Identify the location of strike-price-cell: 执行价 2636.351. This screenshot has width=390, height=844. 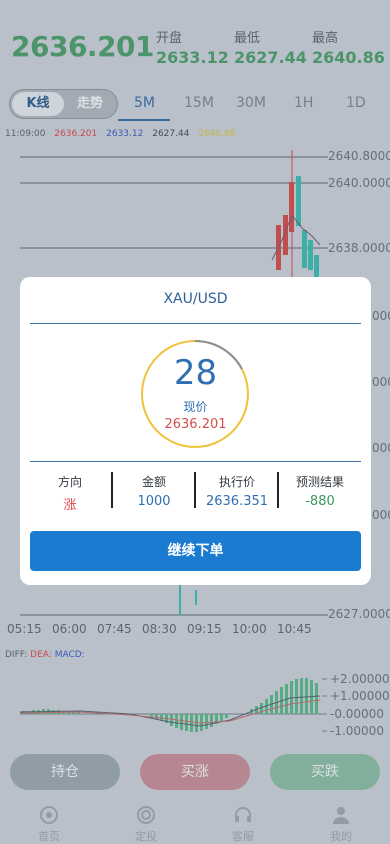
(237, 491).